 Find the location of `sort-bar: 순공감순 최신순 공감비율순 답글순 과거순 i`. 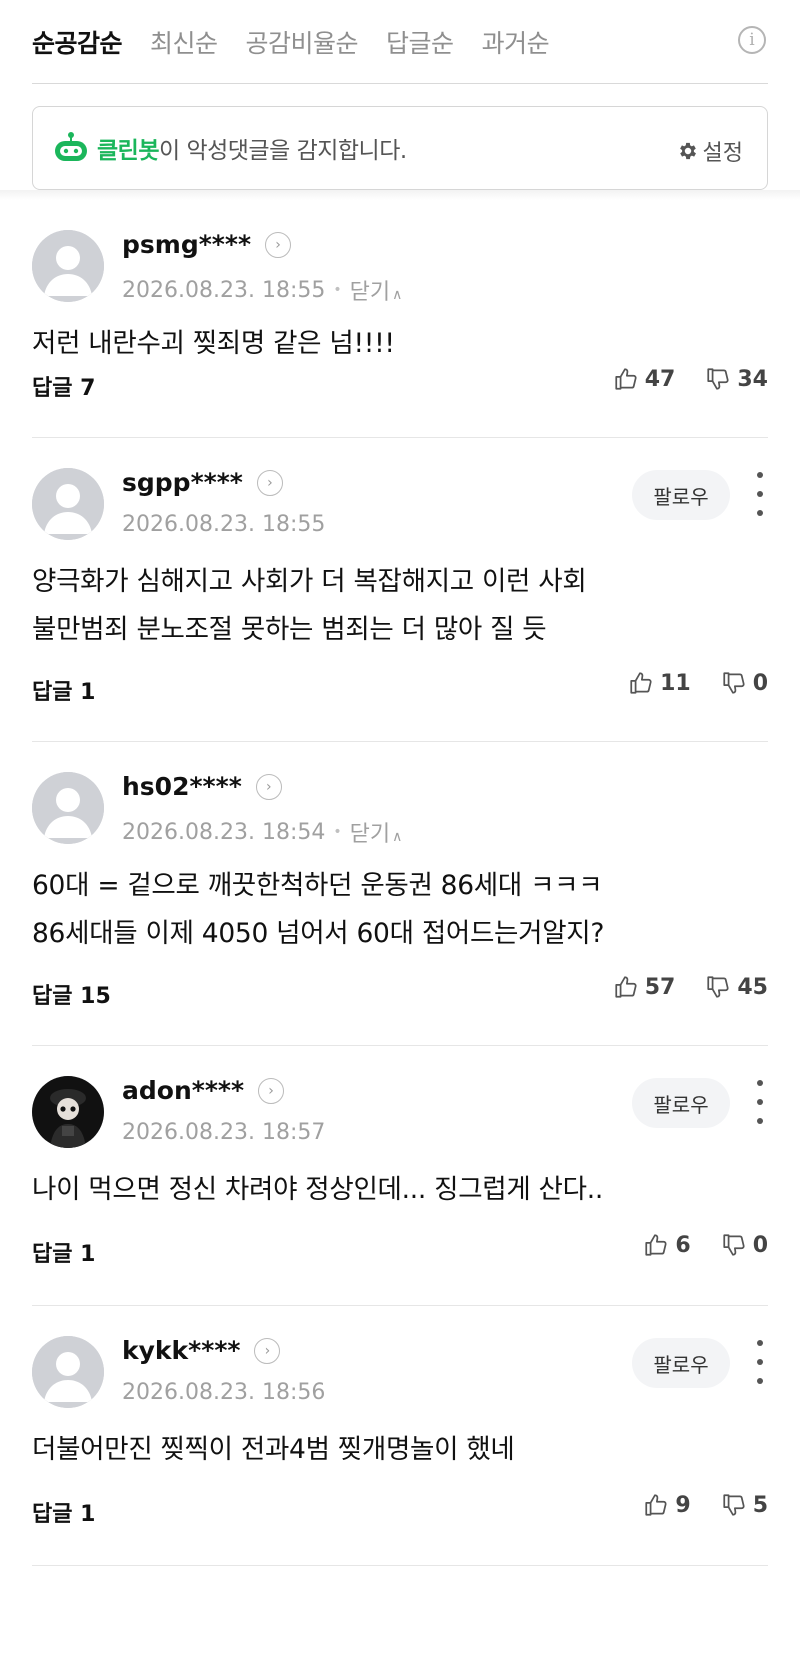

sort-bar: 순공감순 최신순 공감비율순 답글순 과거순 i is located at coordinates (400, 42).